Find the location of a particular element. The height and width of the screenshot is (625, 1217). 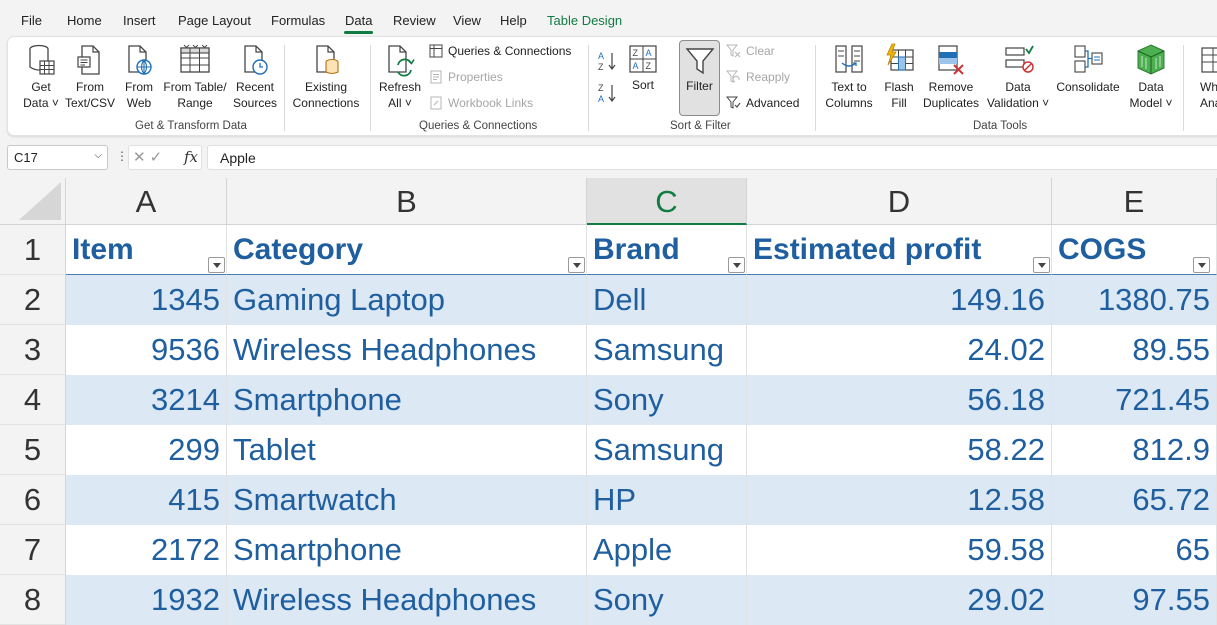

table-cell: Smartwatch is located at coordinates (407, 500).